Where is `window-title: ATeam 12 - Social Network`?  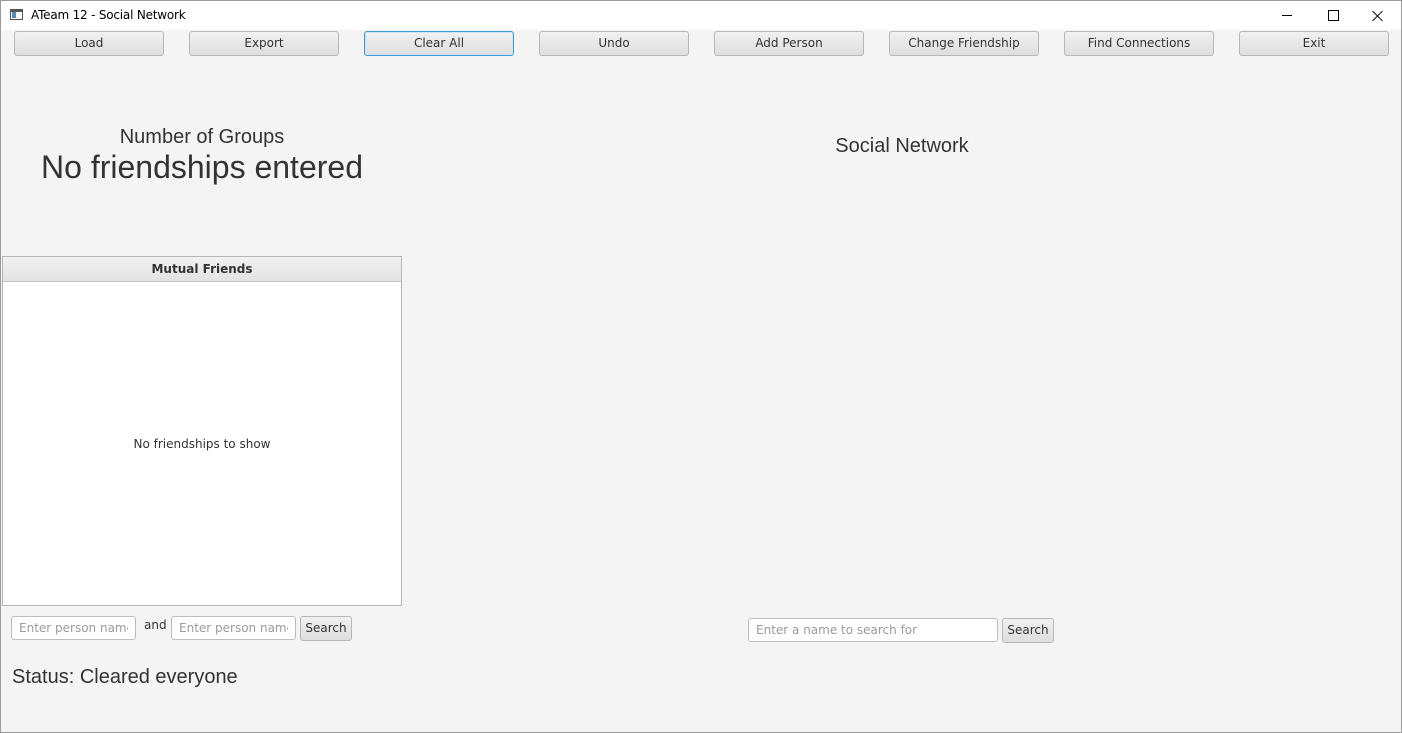 window-title: ATeam 12 - Social Network is located at coordinates (108, 15).